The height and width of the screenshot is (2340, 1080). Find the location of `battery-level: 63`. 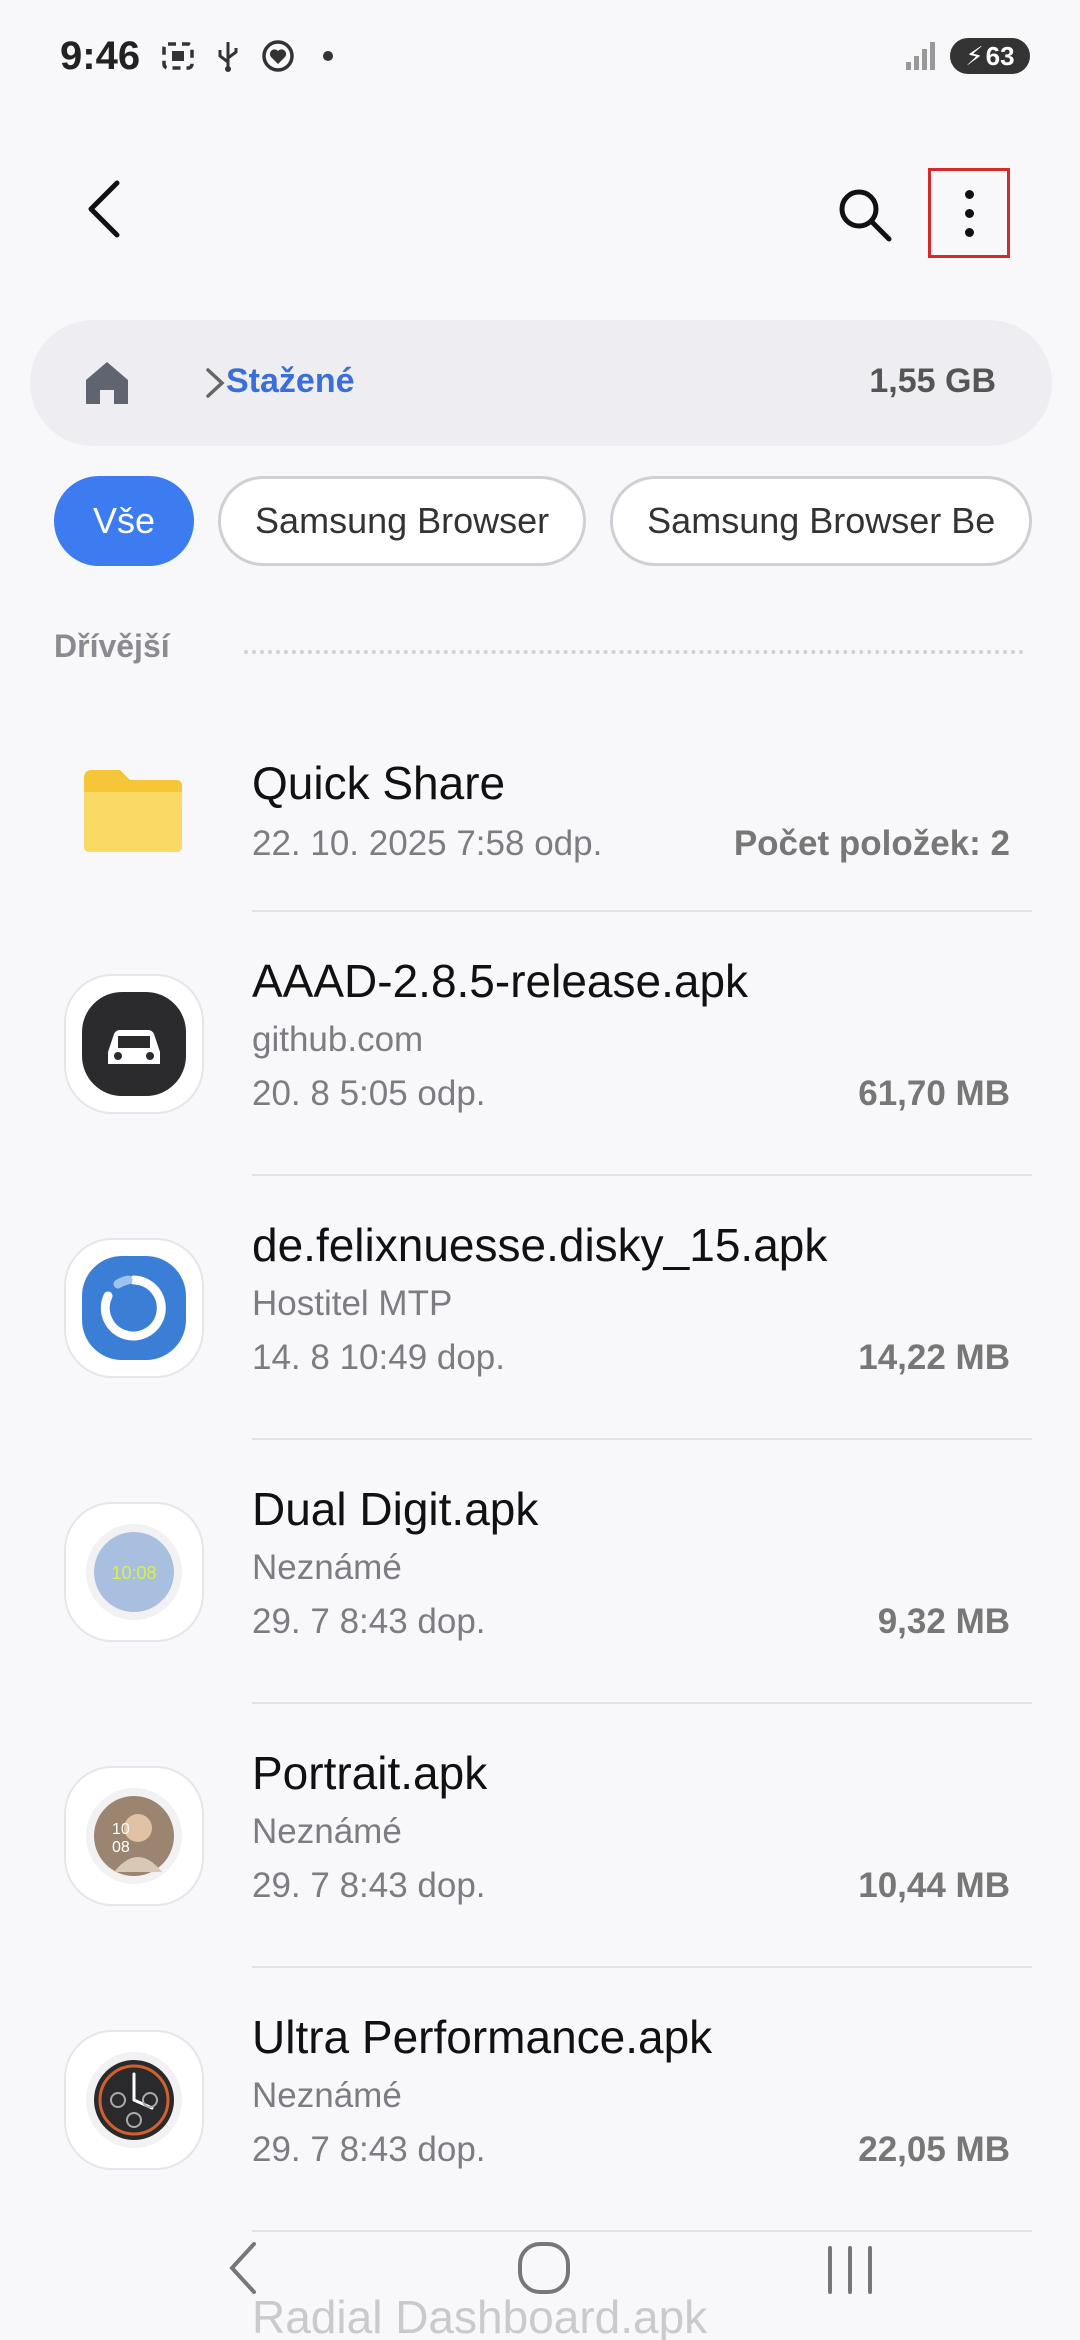

battery-level: 63 is located at coordinates (1000, 55).